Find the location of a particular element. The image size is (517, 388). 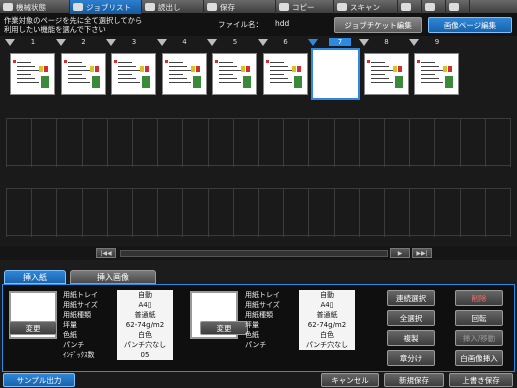

tab-top-2: 読出し is located at coordinates (173, 7).